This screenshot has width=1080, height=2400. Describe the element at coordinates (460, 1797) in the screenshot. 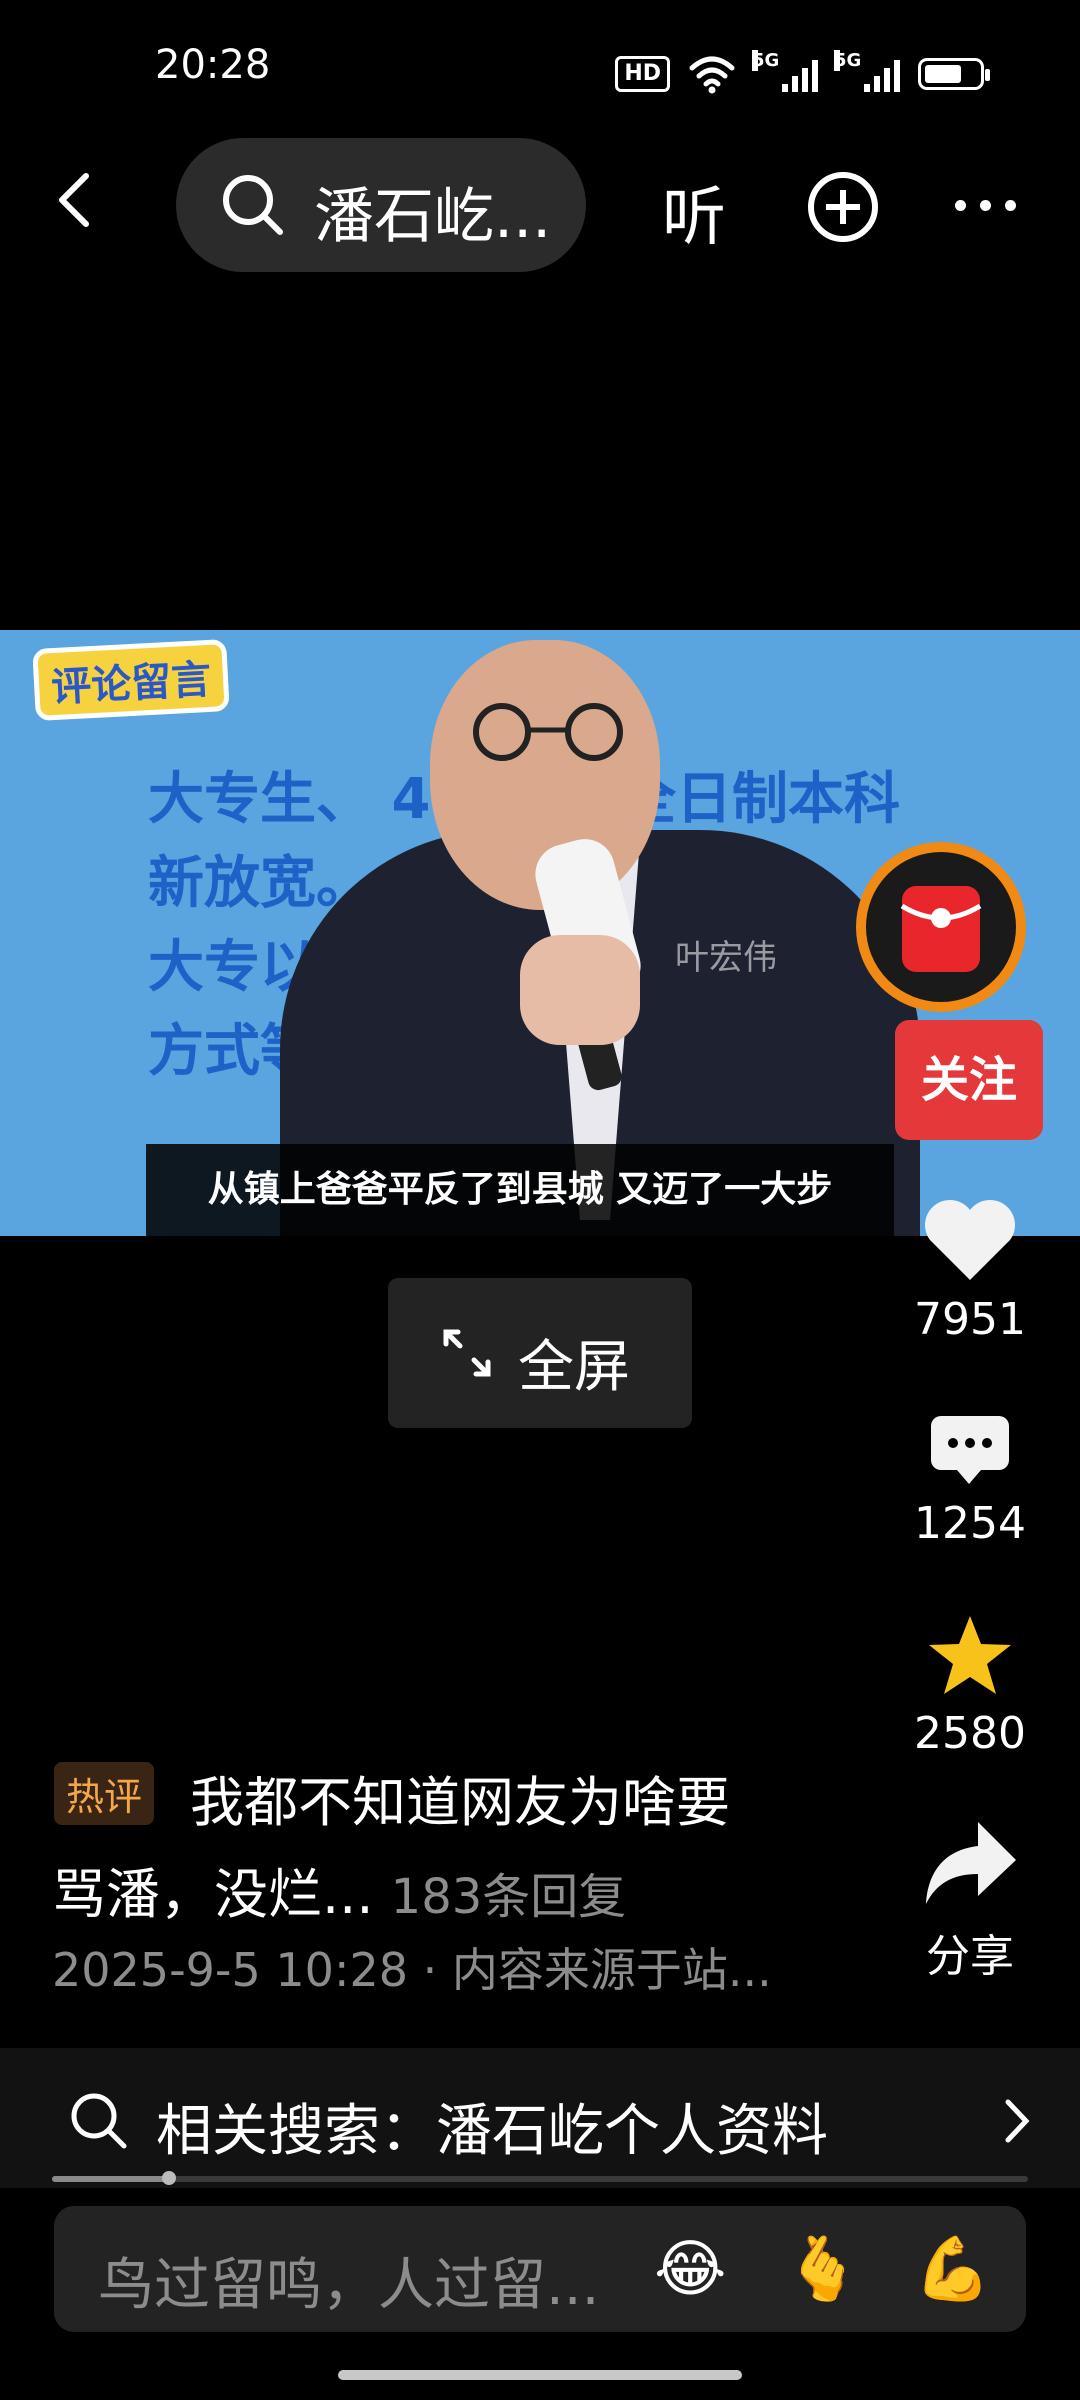

I see `hot-comment-line1: 我都不知道网友为啥要` at that location.